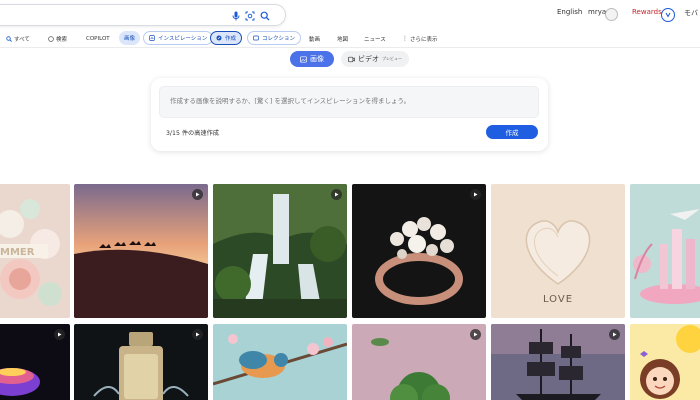 Image resolution: width=700 pixels, height=400 pixels. Describe the element at coordinates (392, 58) in the screenshot. I see `preview-tag: プレビュー` at that location.